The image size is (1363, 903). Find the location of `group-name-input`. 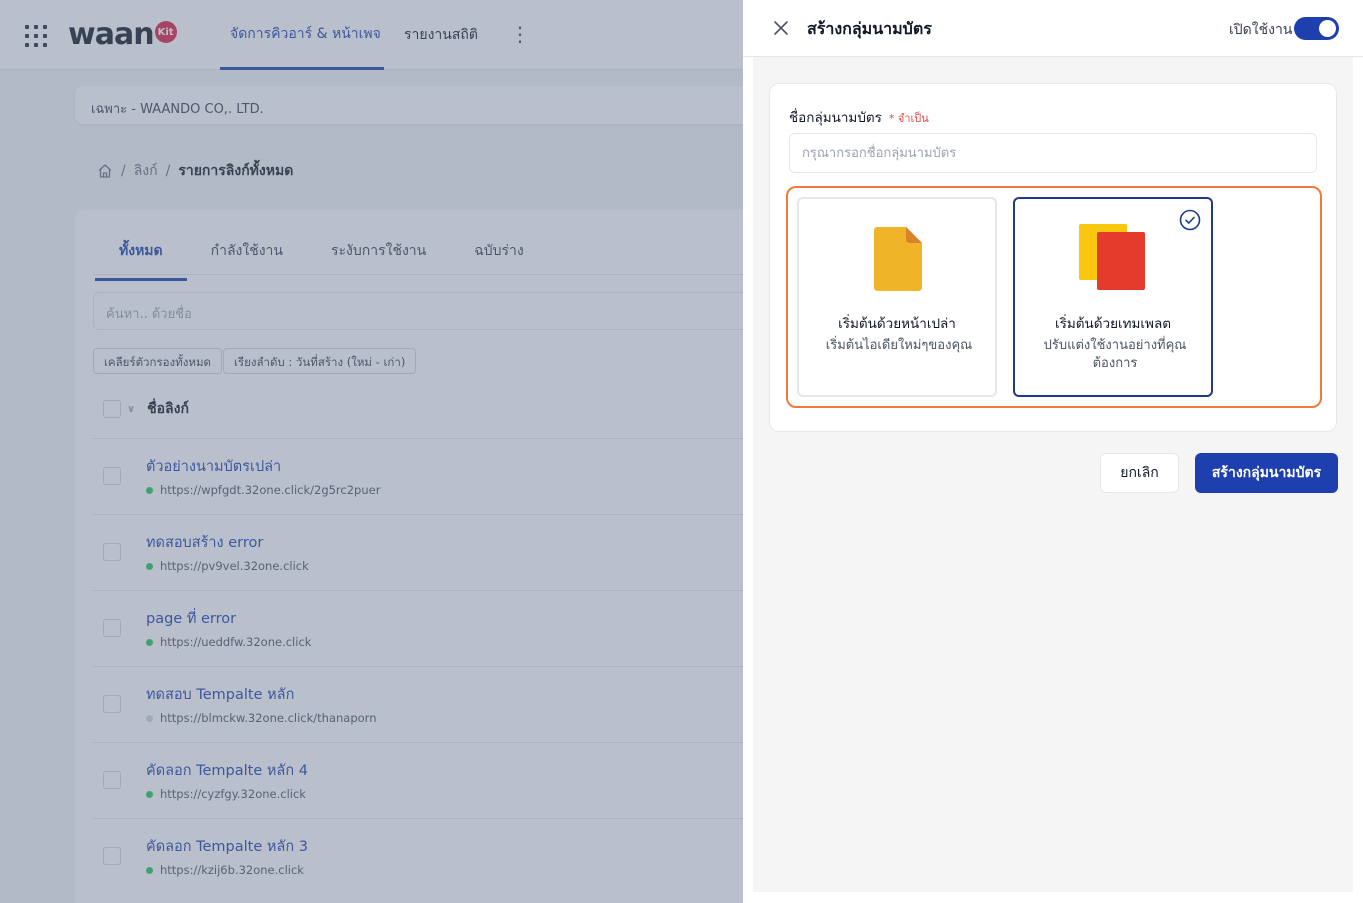

group-name-input is located at coordinates (1053, 153).